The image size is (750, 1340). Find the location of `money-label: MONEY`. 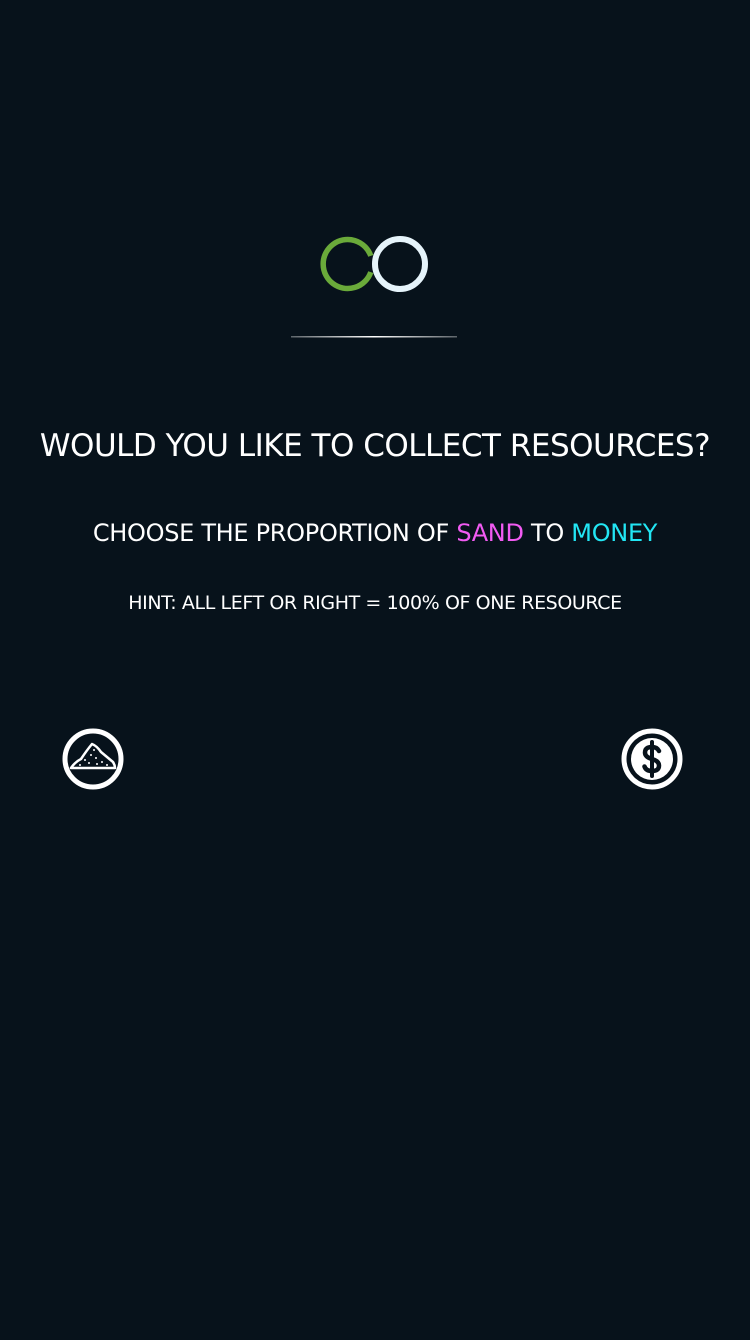

money-label: MONEY is located at coordinates (614, 533).